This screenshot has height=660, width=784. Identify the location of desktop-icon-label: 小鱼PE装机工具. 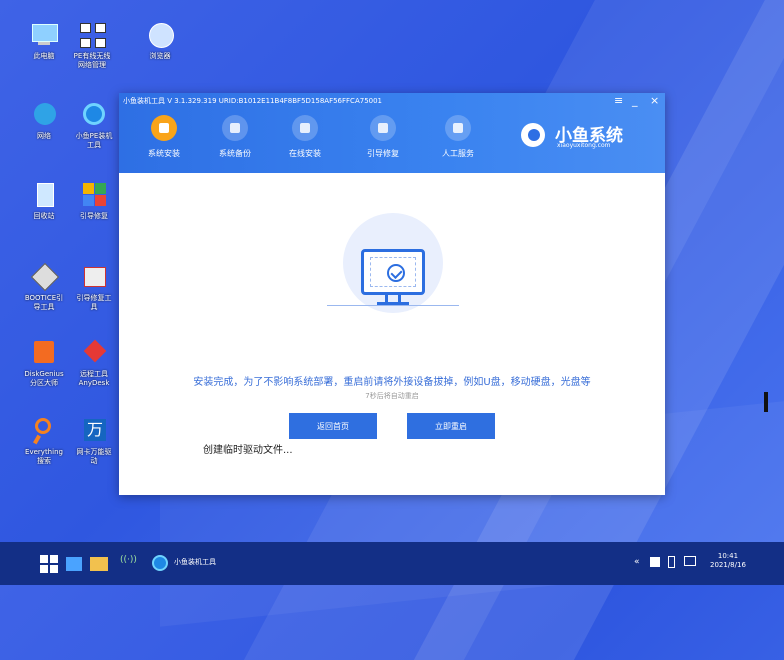
(94, 140).